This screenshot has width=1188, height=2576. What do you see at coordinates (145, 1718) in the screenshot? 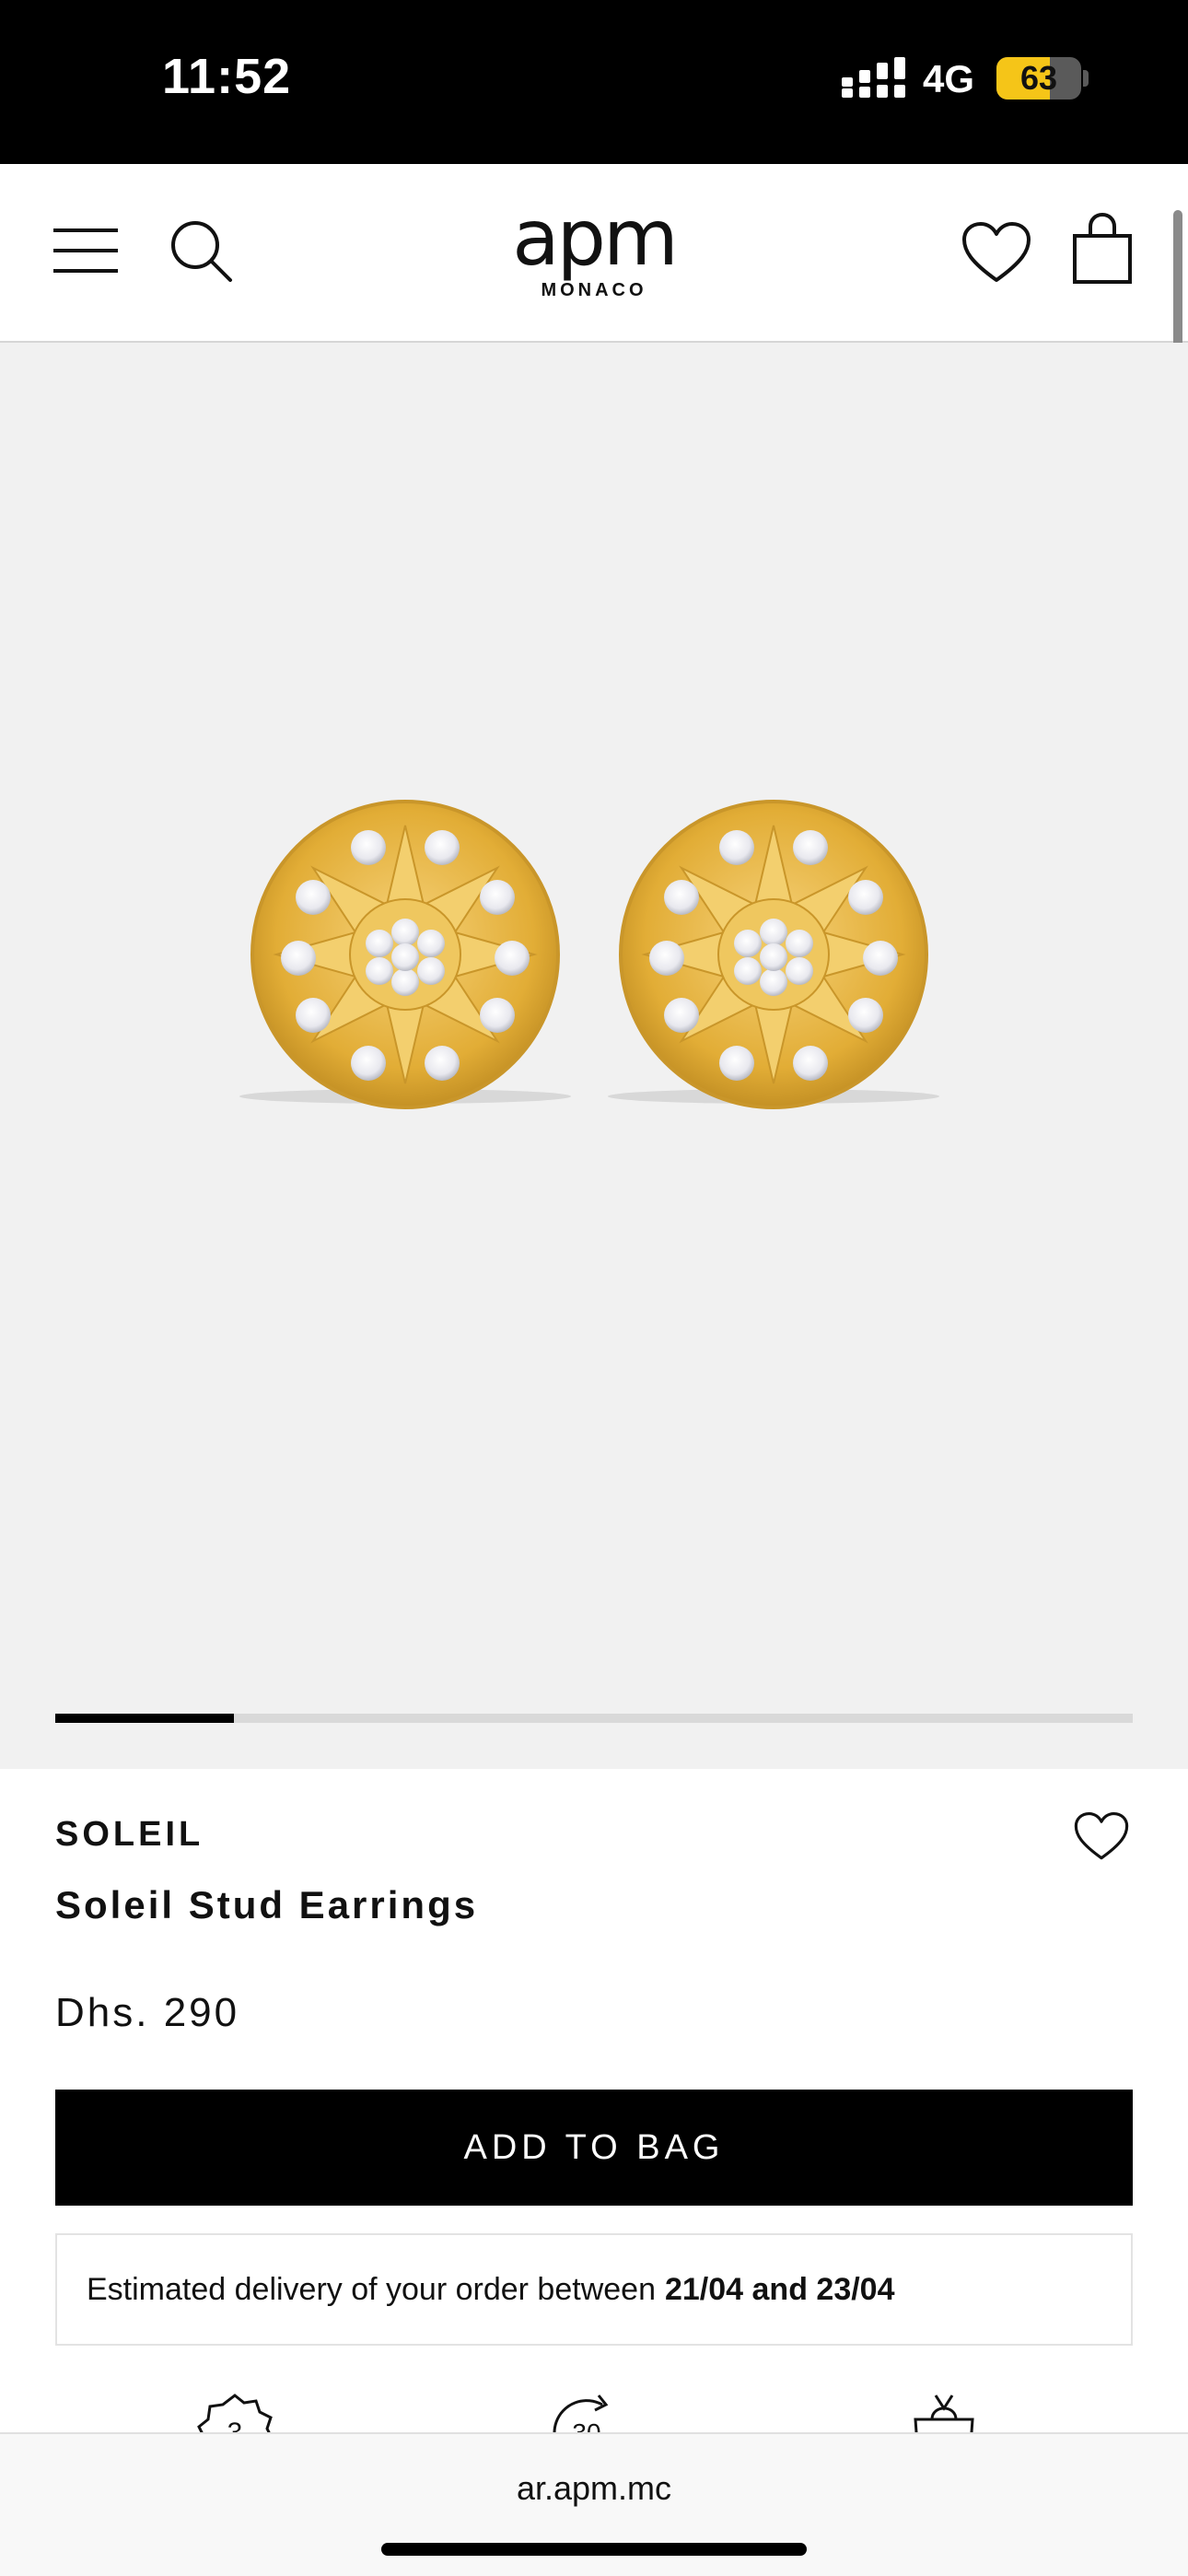
I see `gallery-progress-fill` at bounding box center [145, 1718].